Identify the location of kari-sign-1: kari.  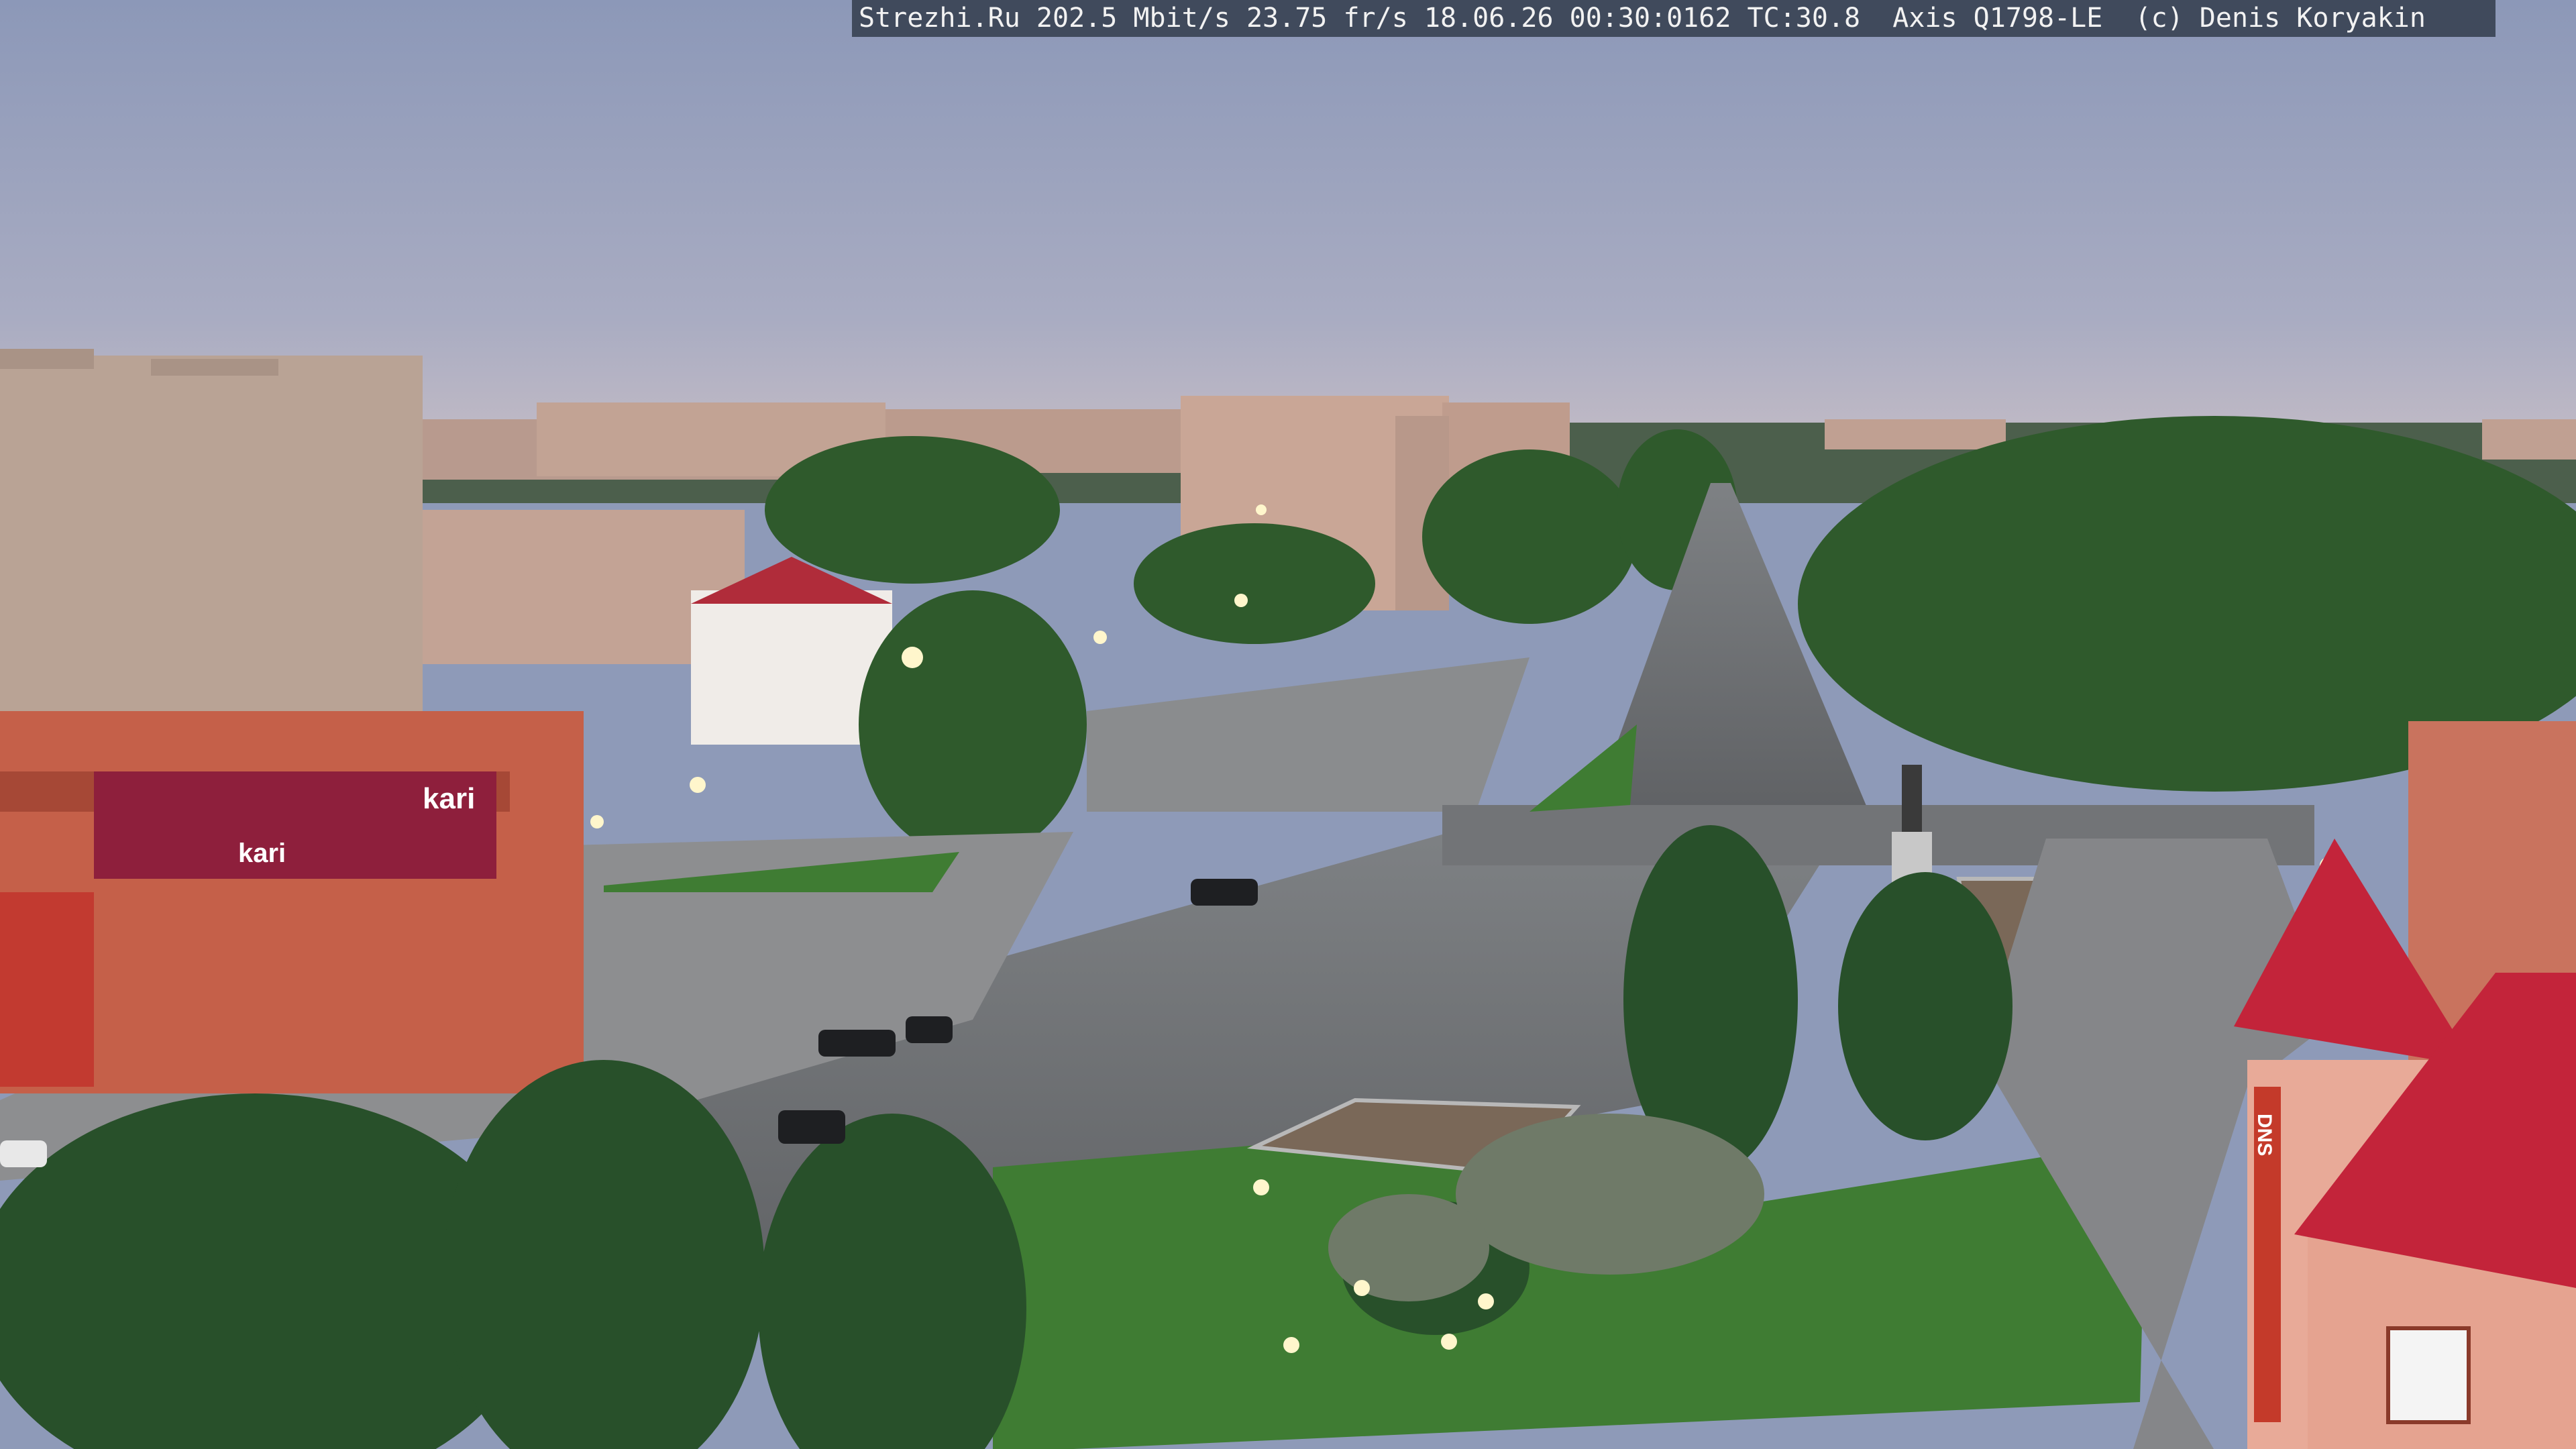
(449, 798).